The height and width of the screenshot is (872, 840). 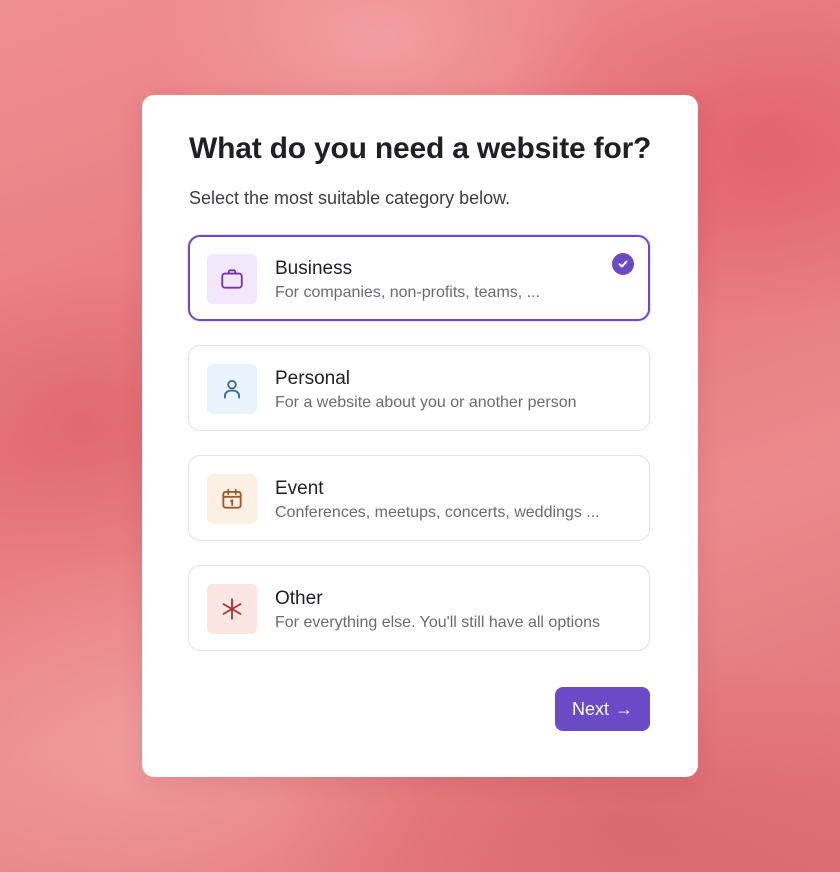 I want to click on page-title: What do you need a website for?, so click(x=420, y=148).